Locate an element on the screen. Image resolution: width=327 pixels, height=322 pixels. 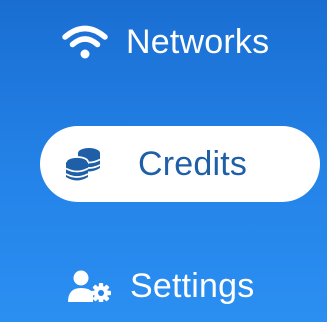
nav-item-settings: Settings is located at coordinates (161, 286).